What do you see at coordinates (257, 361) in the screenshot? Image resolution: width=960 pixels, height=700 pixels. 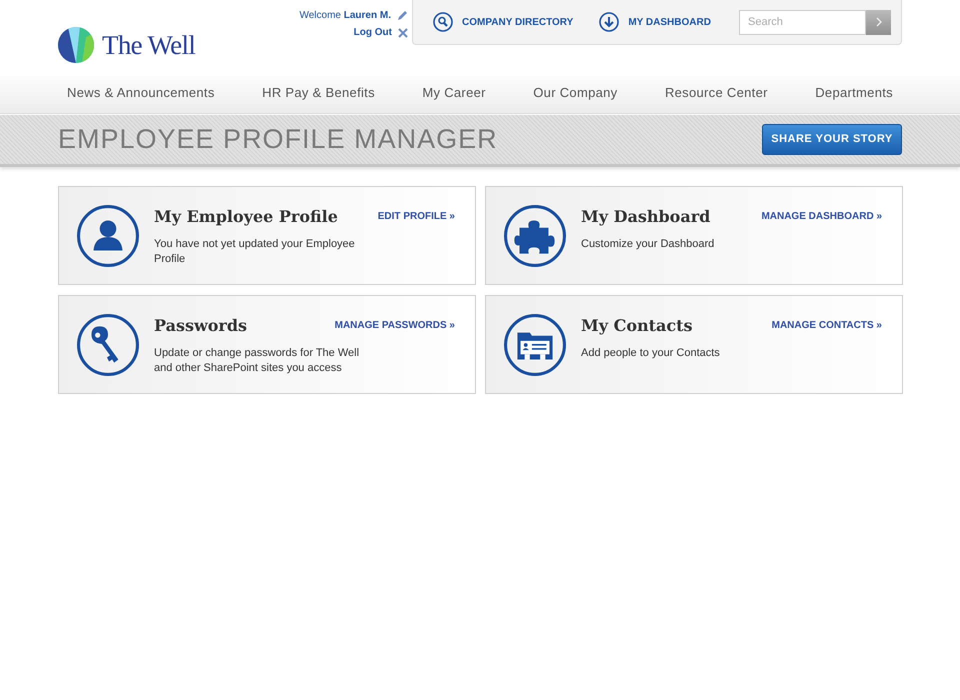 I see `card-description: Update or change passwords for The Well and other SharePoint sites you access` at bounding box center [257, 361].